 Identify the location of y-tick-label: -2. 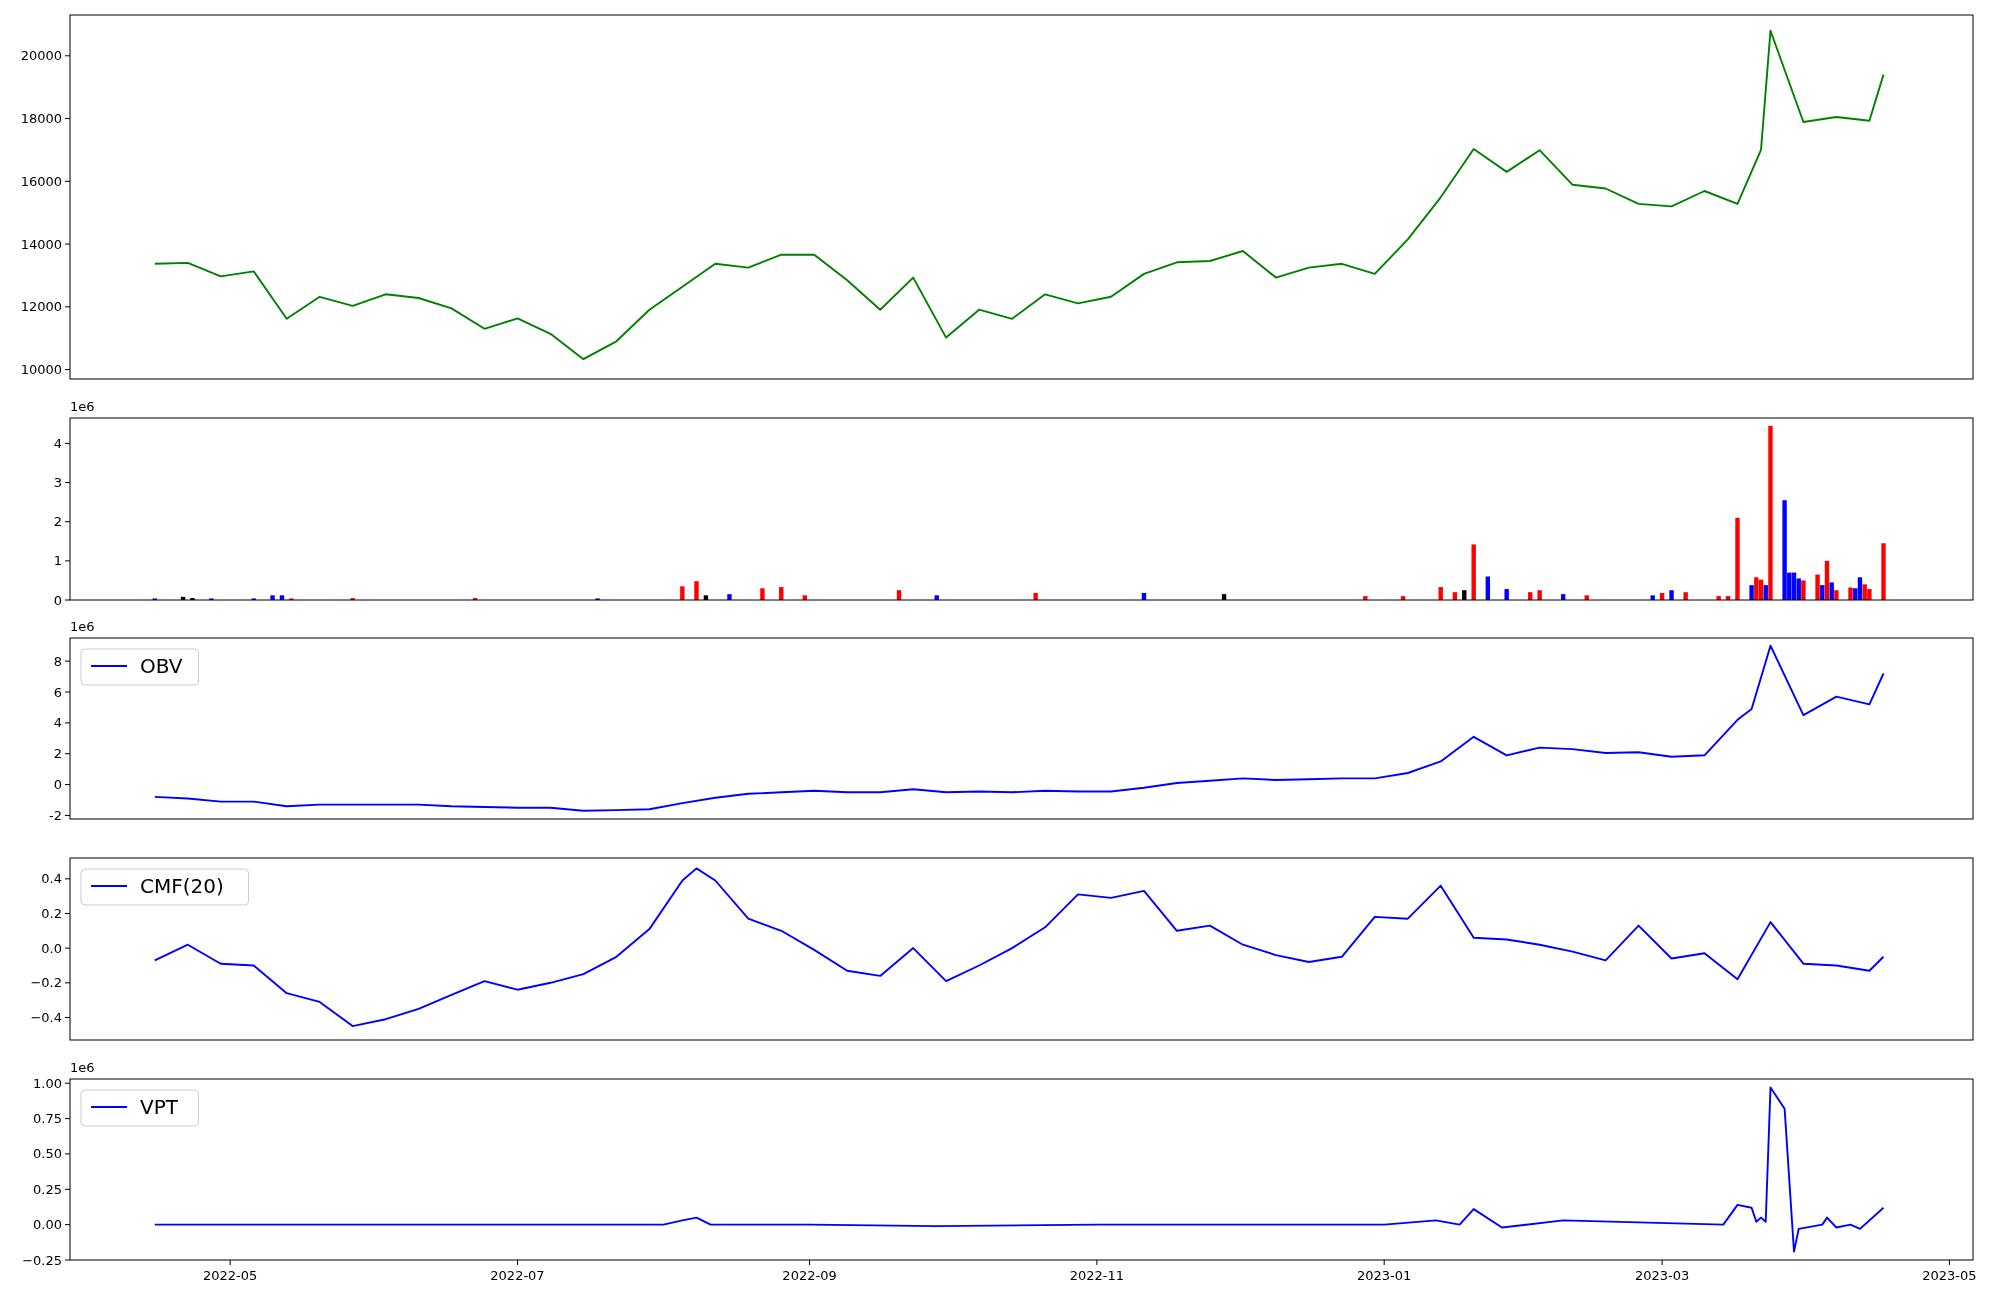
(55, 815).